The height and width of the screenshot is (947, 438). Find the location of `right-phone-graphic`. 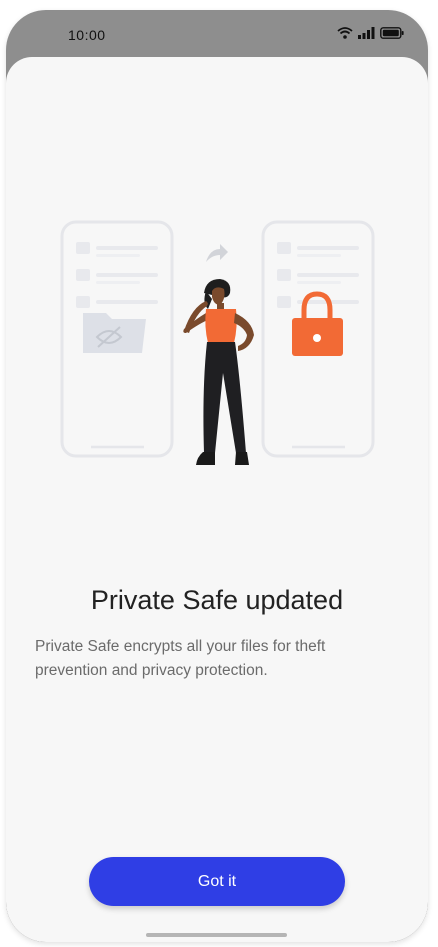

right-phone-graphic is located at coordinates (318, 339).